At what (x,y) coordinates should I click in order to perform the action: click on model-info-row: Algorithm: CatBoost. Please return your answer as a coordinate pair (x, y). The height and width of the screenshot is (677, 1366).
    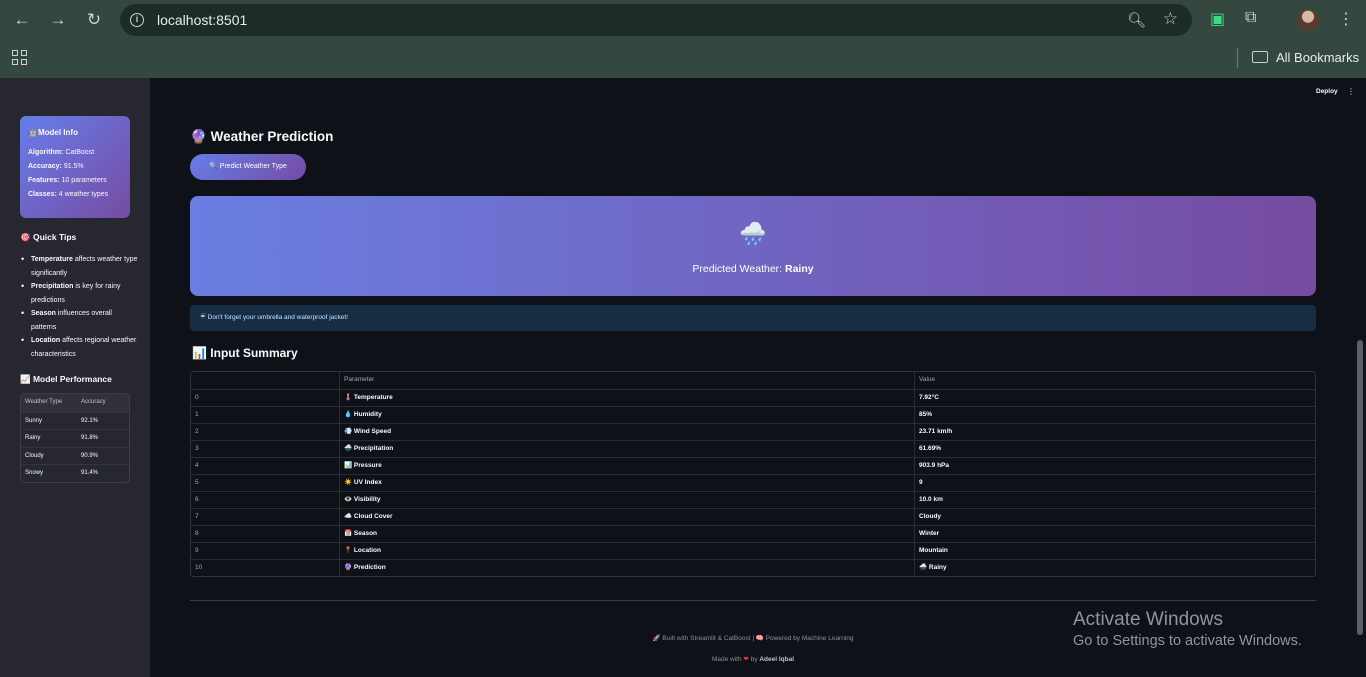
    Looking at the image, I should click on (61, 152).